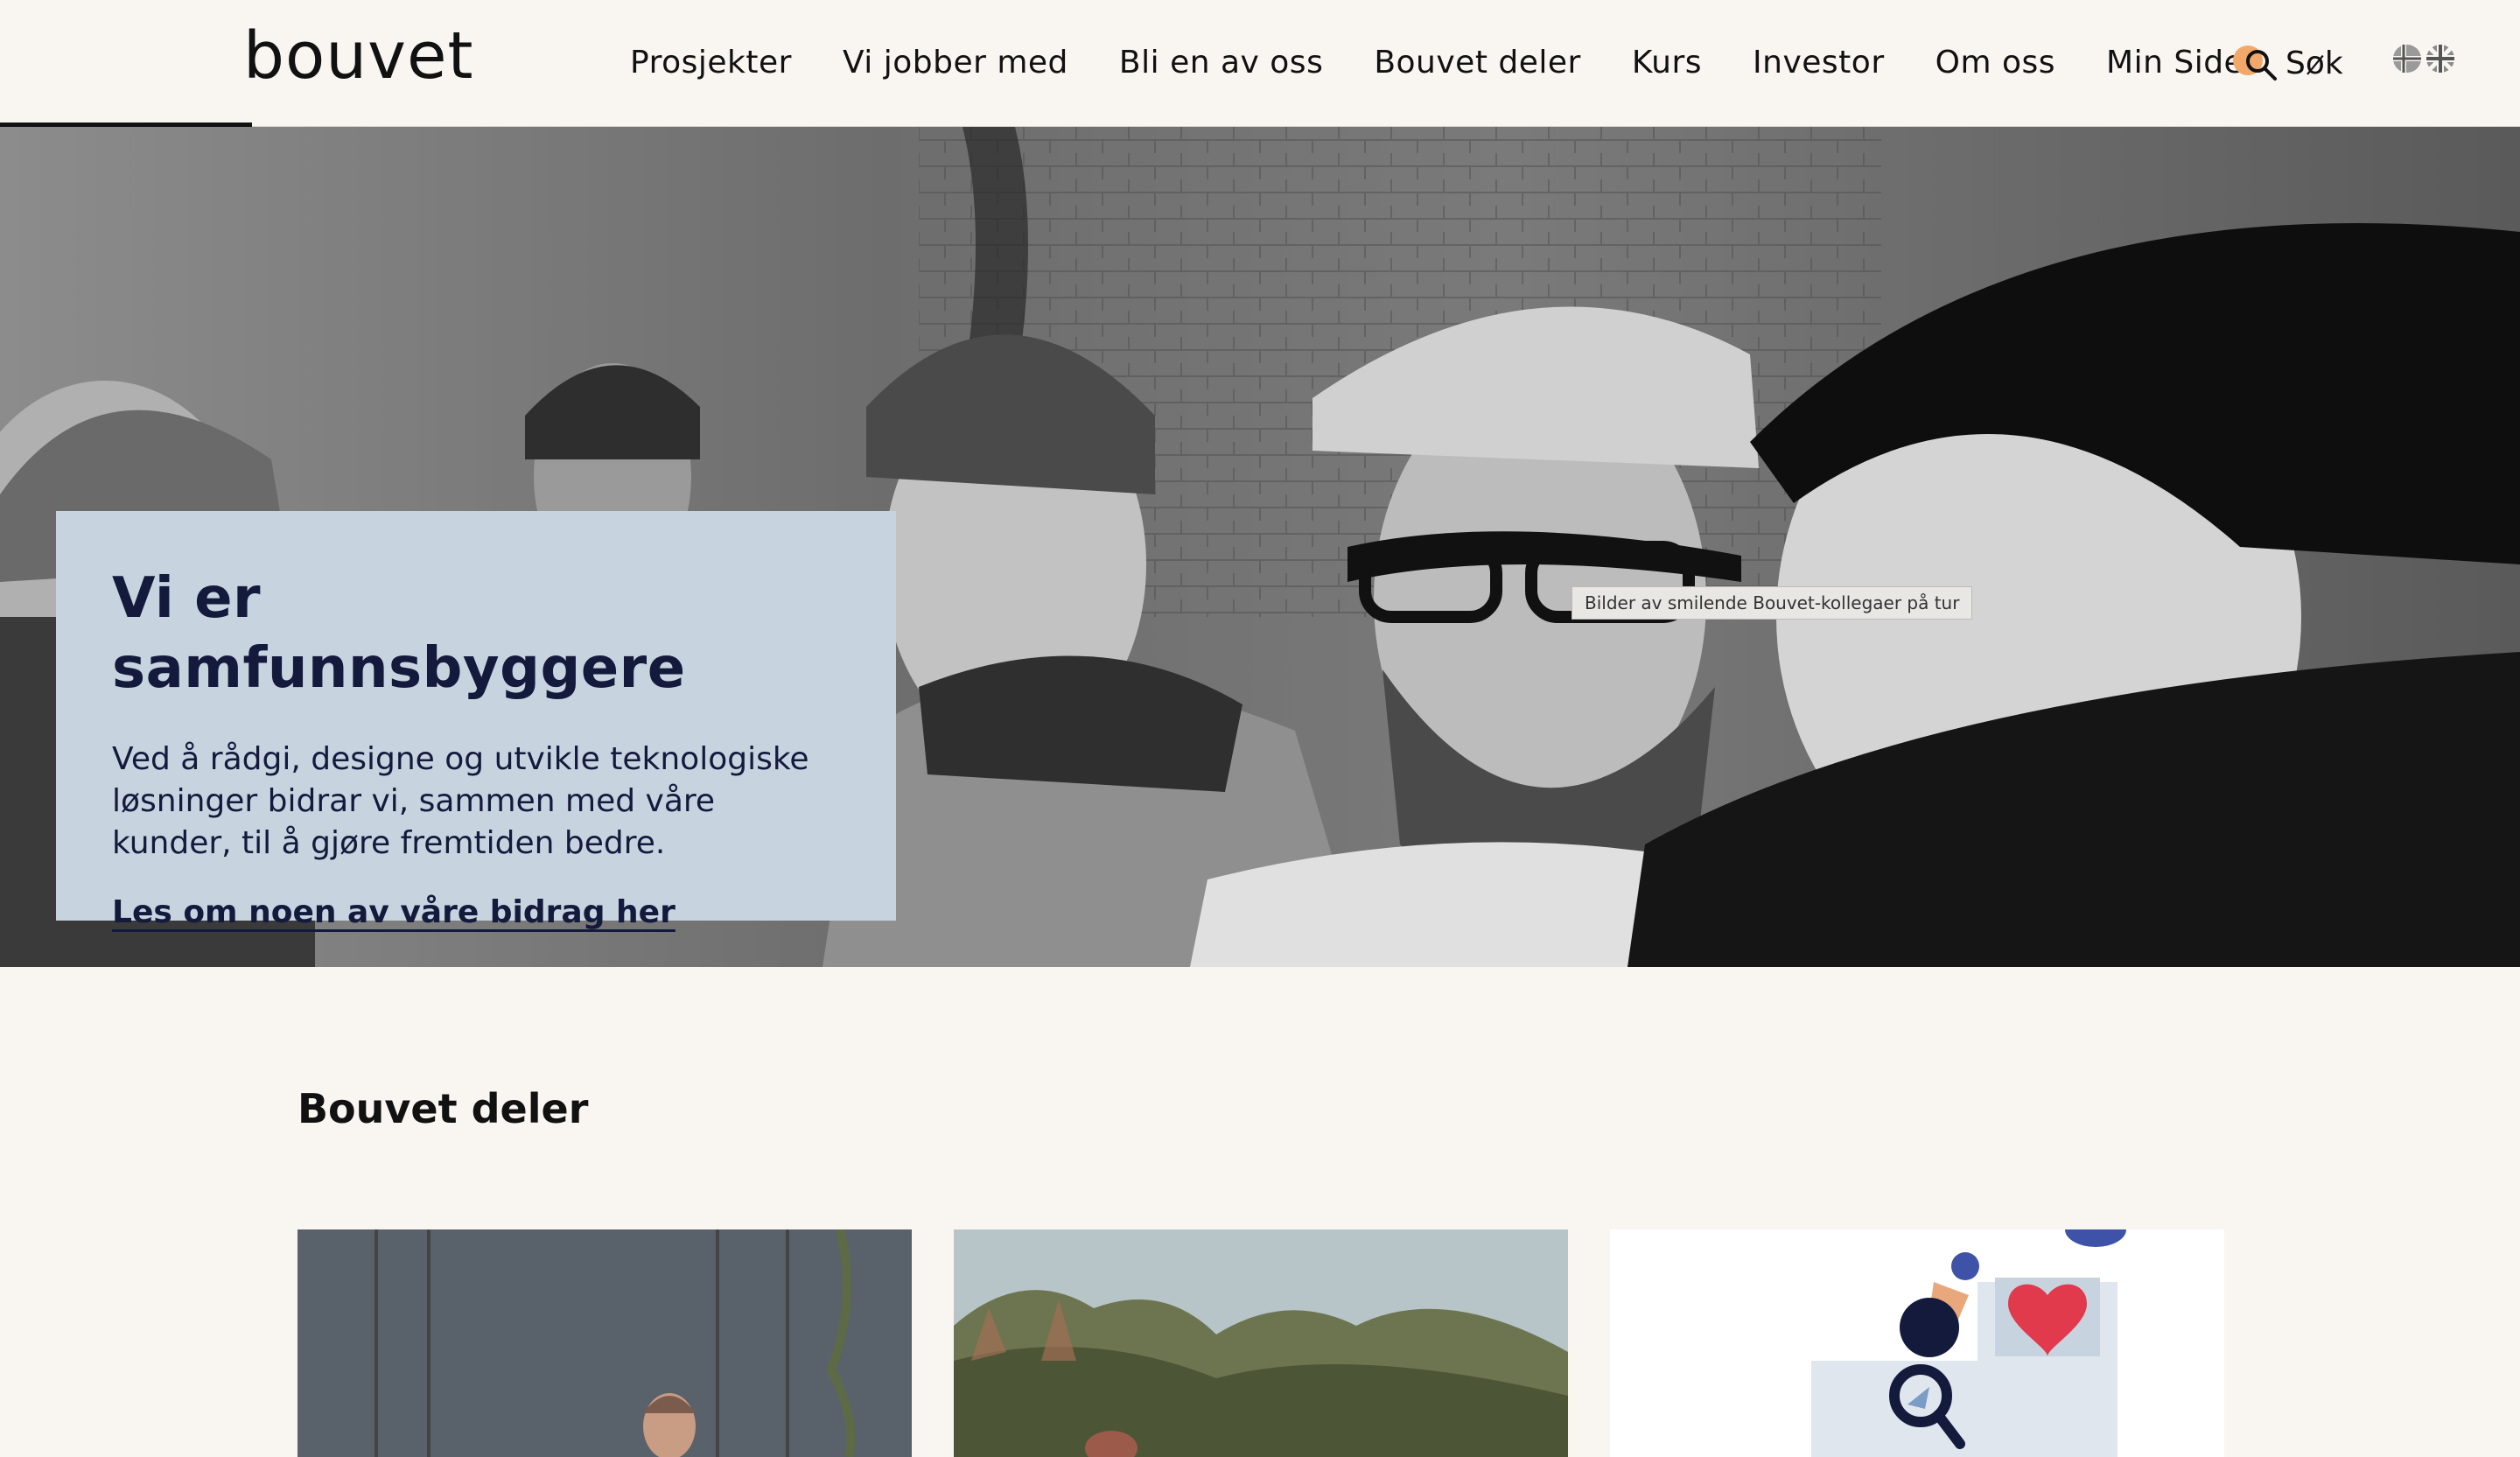 This screenshot has width=2520, height=1457. What do you see at coordinates (1667, 63) in the screenshot?
I see `nav-item-kurs: Kurs` at bounding box center [1667, 63].